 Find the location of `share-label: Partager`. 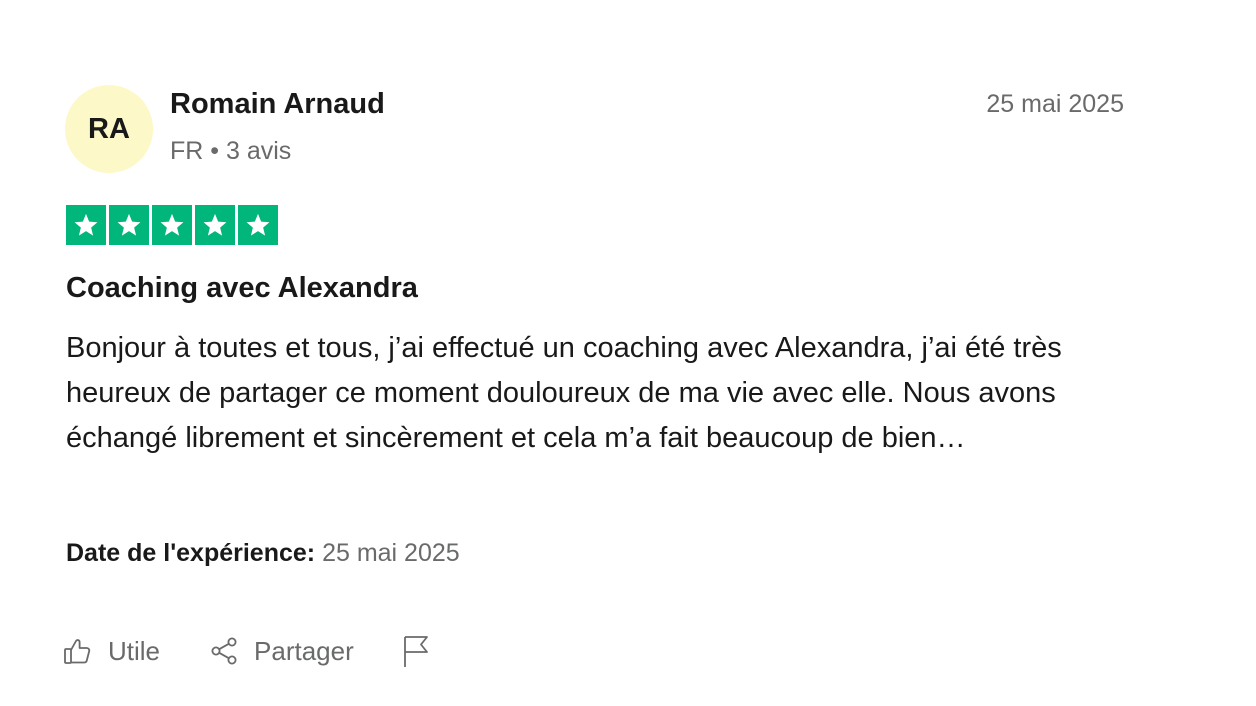

share-label: Partager is located at coordinates (304, 650).